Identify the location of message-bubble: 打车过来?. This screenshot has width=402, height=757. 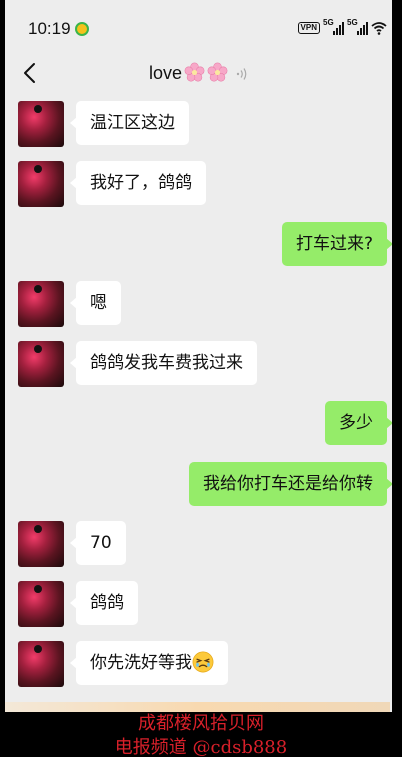
(336, 244).